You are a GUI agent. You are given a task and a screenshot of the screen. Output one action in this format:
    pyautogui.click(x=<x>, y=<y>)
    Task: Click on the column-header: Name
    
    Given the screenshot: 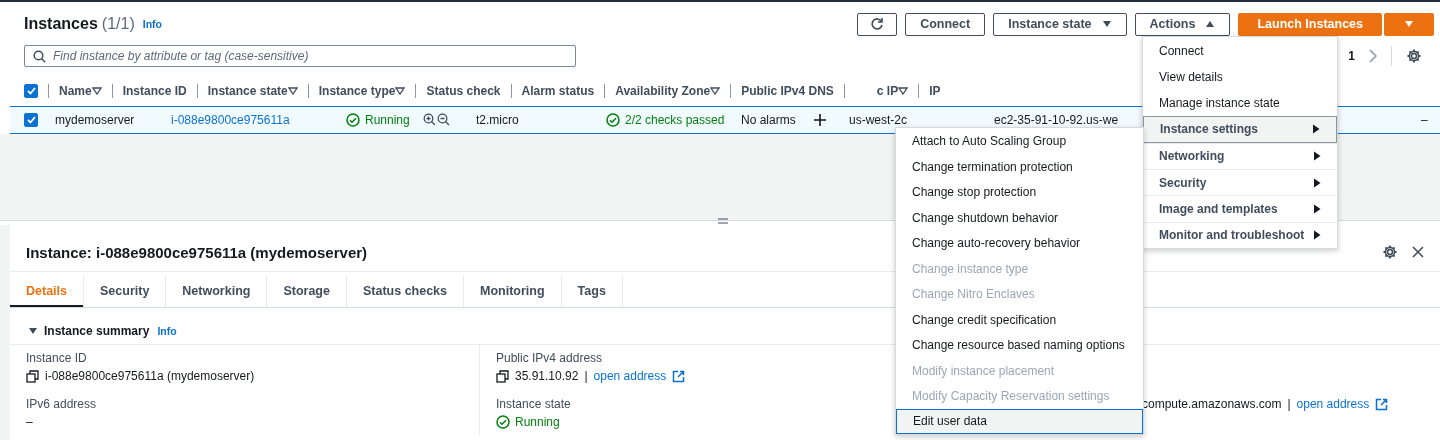 What is the action you would take?
    pyautogui.click(x=75, y=91)
    